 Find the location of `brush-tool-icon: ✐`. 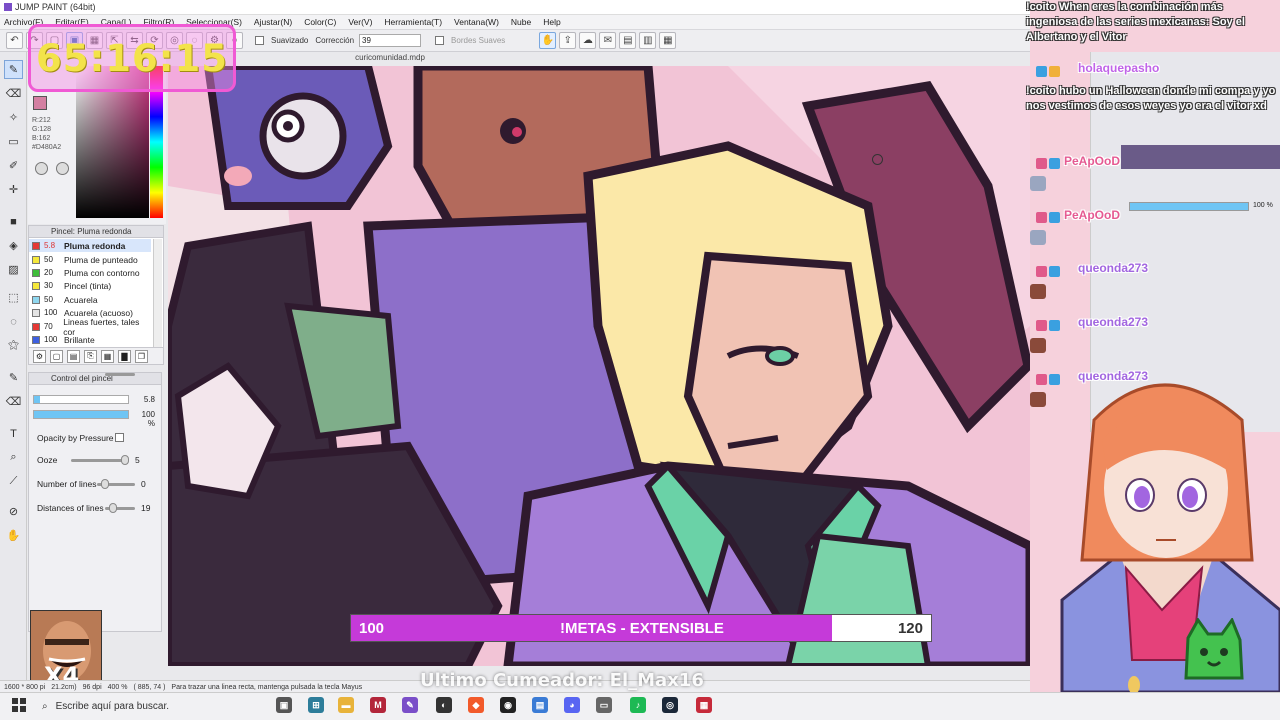

brush-tool-icon: ✐ is located at coordinates (13, 165).